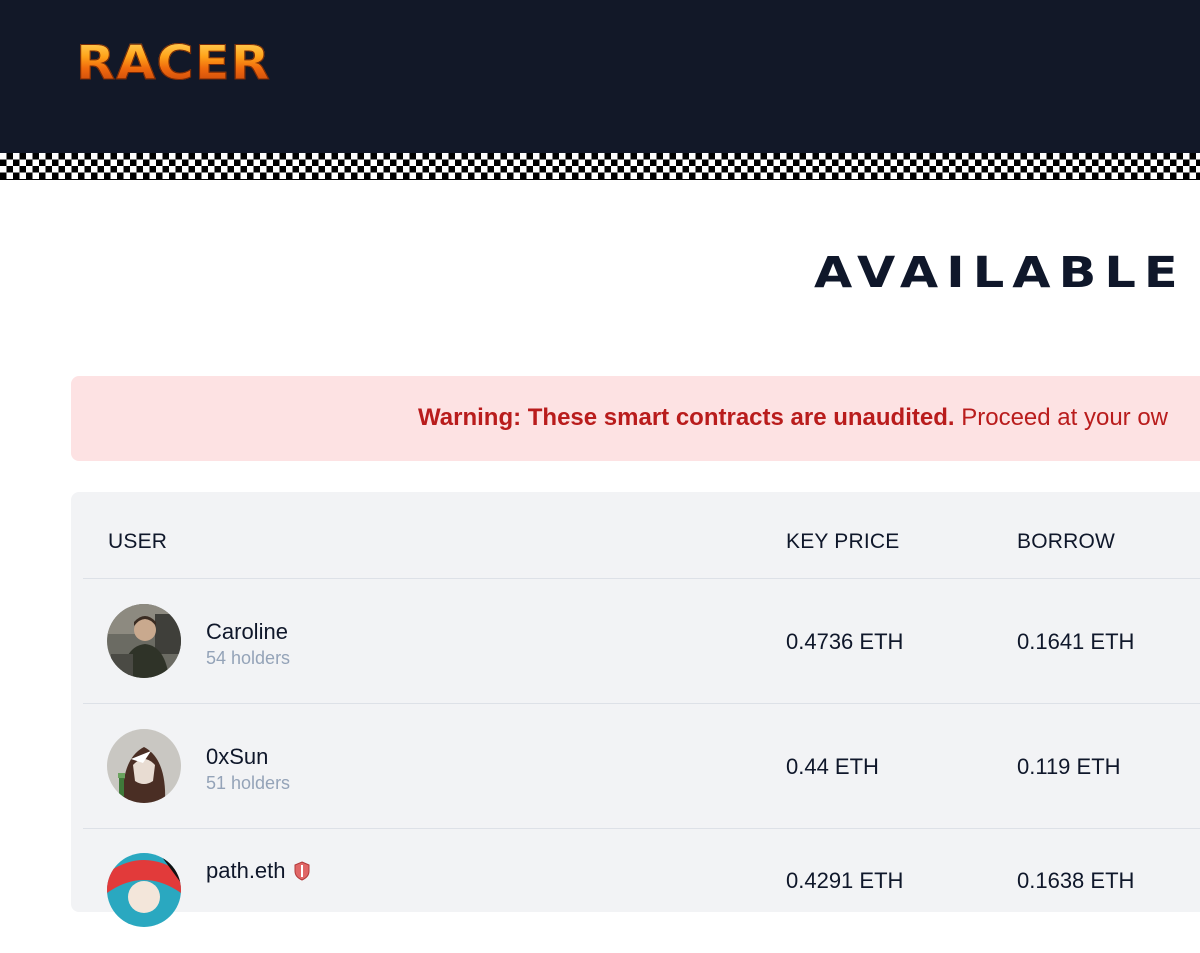 This screenshot has width=1200, height=953. I want to click on borrow-value: 0.1638 ETH, so click(1076, 880).